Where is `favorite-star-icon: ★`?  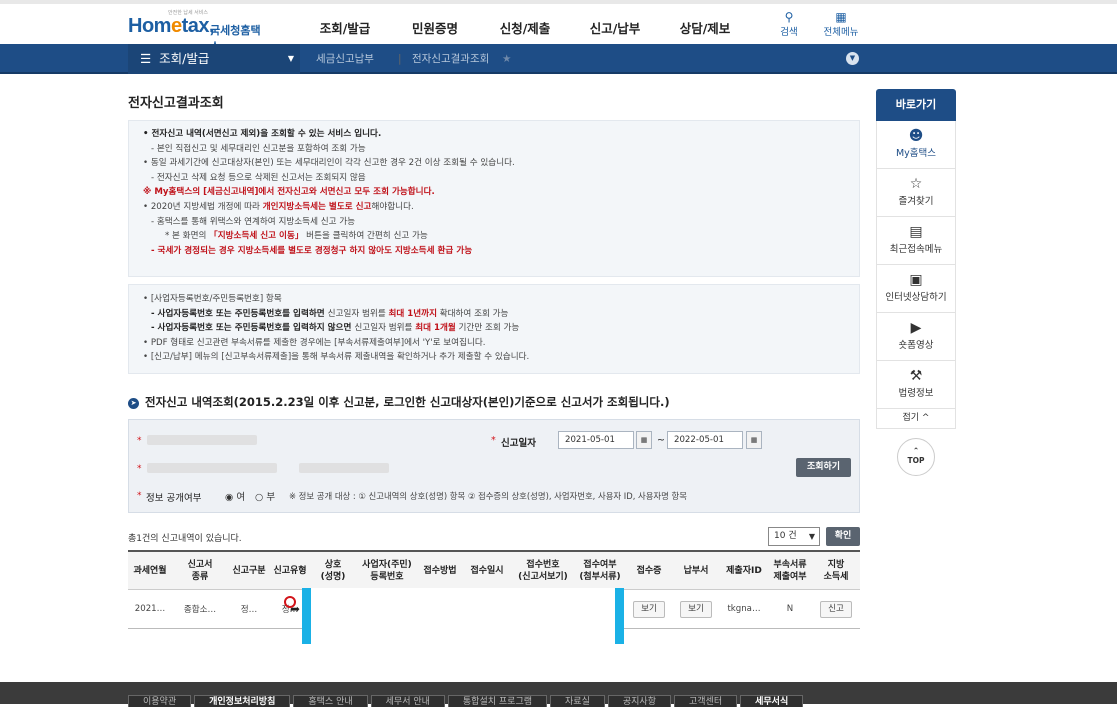
favorite-star-icon: ★ is located at coordinates (506, 59).